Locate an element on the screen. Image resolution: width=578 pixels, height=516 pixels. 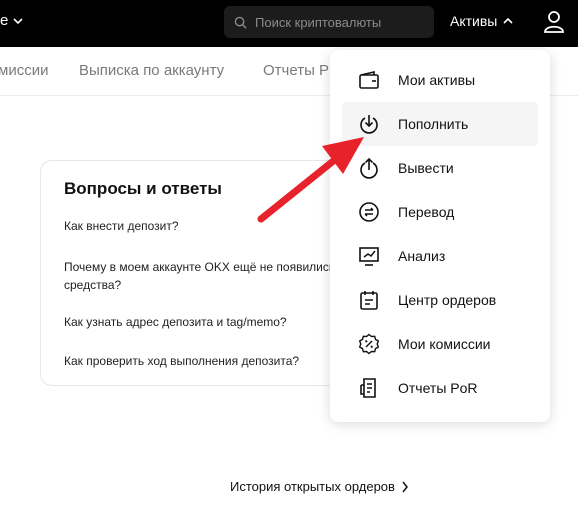
analysis-icon is located at coordinates (369, 256).